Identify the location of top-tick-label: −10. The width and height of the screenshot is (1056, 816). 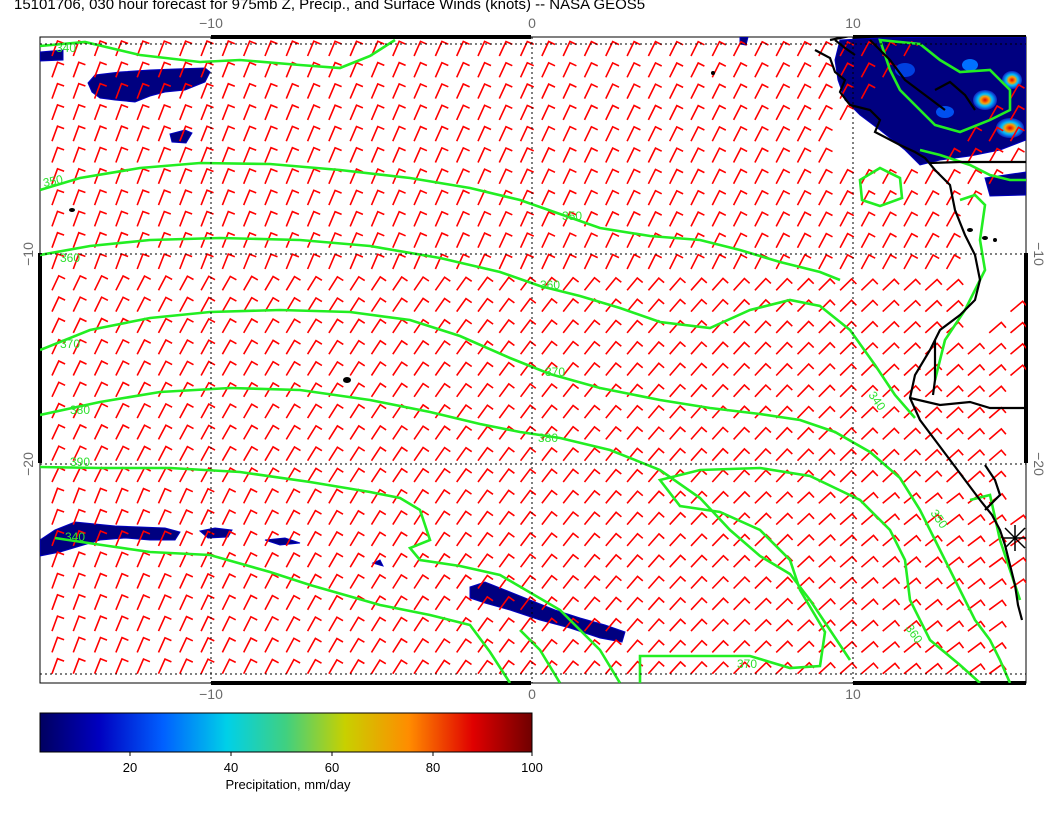
(211, 23).